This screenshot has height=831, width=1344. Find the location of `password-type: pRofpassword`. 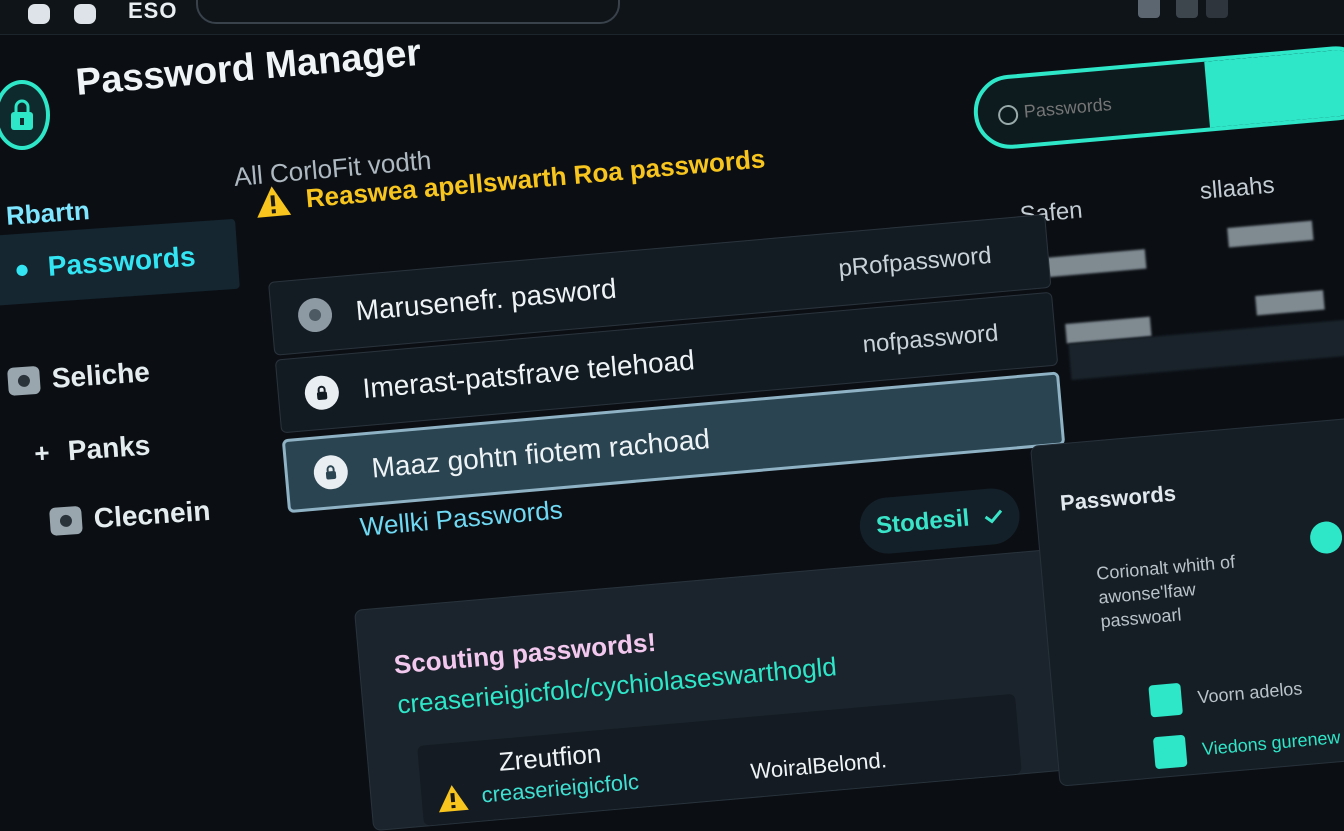

password-type: pRofpassword is located at coordinates (915, 262).